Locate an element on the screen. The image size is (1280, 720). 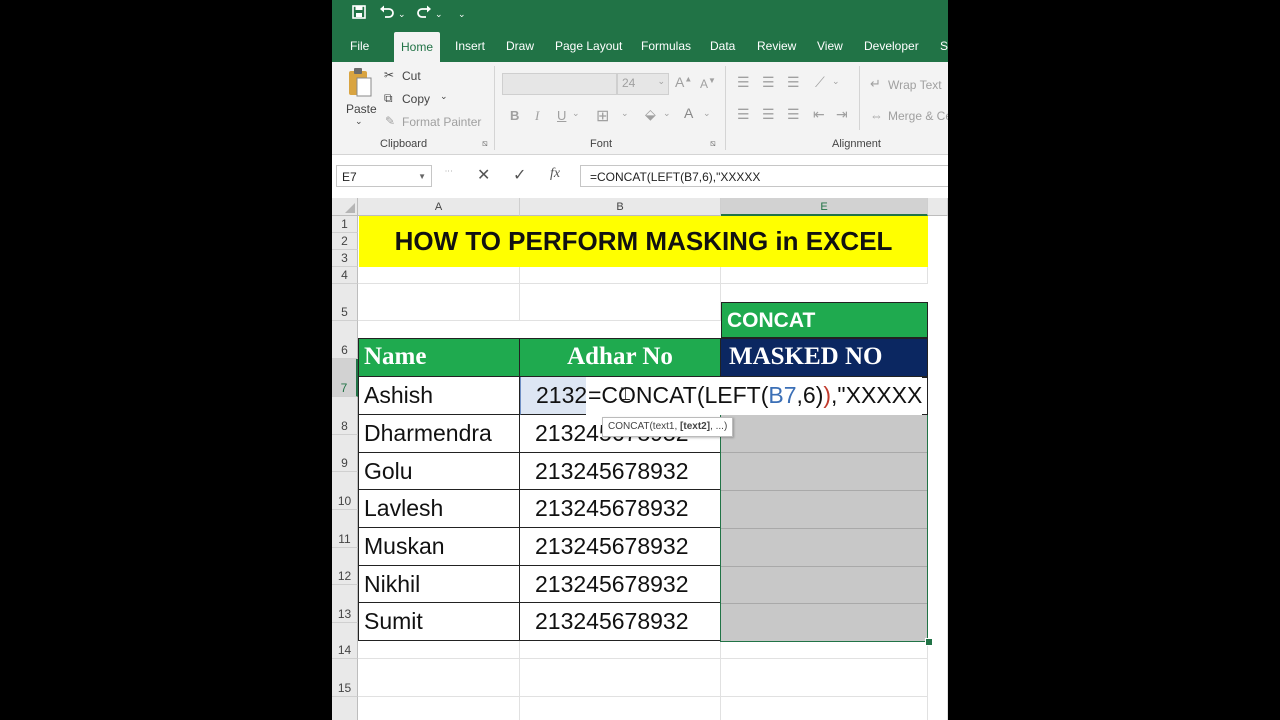
borders-icon: ⊞ is located at coordinates (602, 116).